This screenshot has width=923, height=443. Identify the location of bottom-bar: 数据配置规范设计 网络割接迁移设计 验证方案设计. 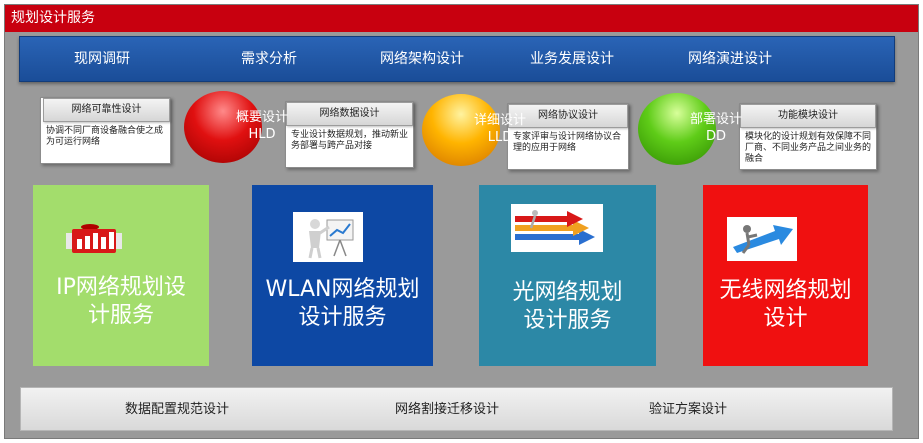
(456, 409).